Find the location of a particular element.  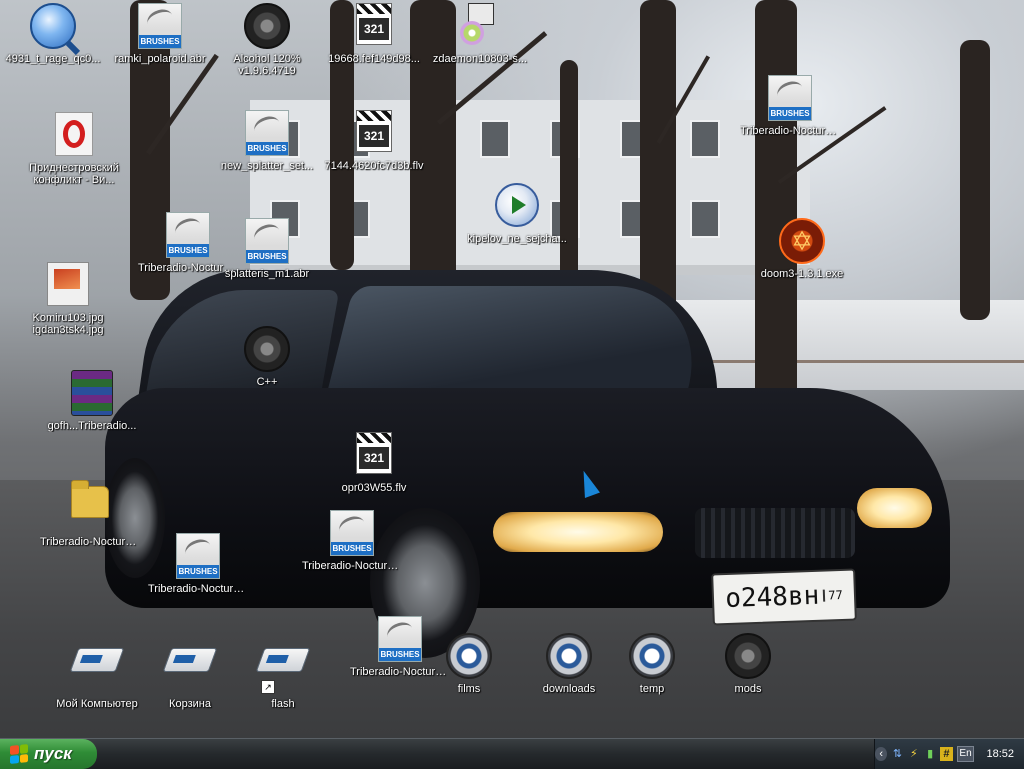

image-icon is located at coordinates (68, 286).